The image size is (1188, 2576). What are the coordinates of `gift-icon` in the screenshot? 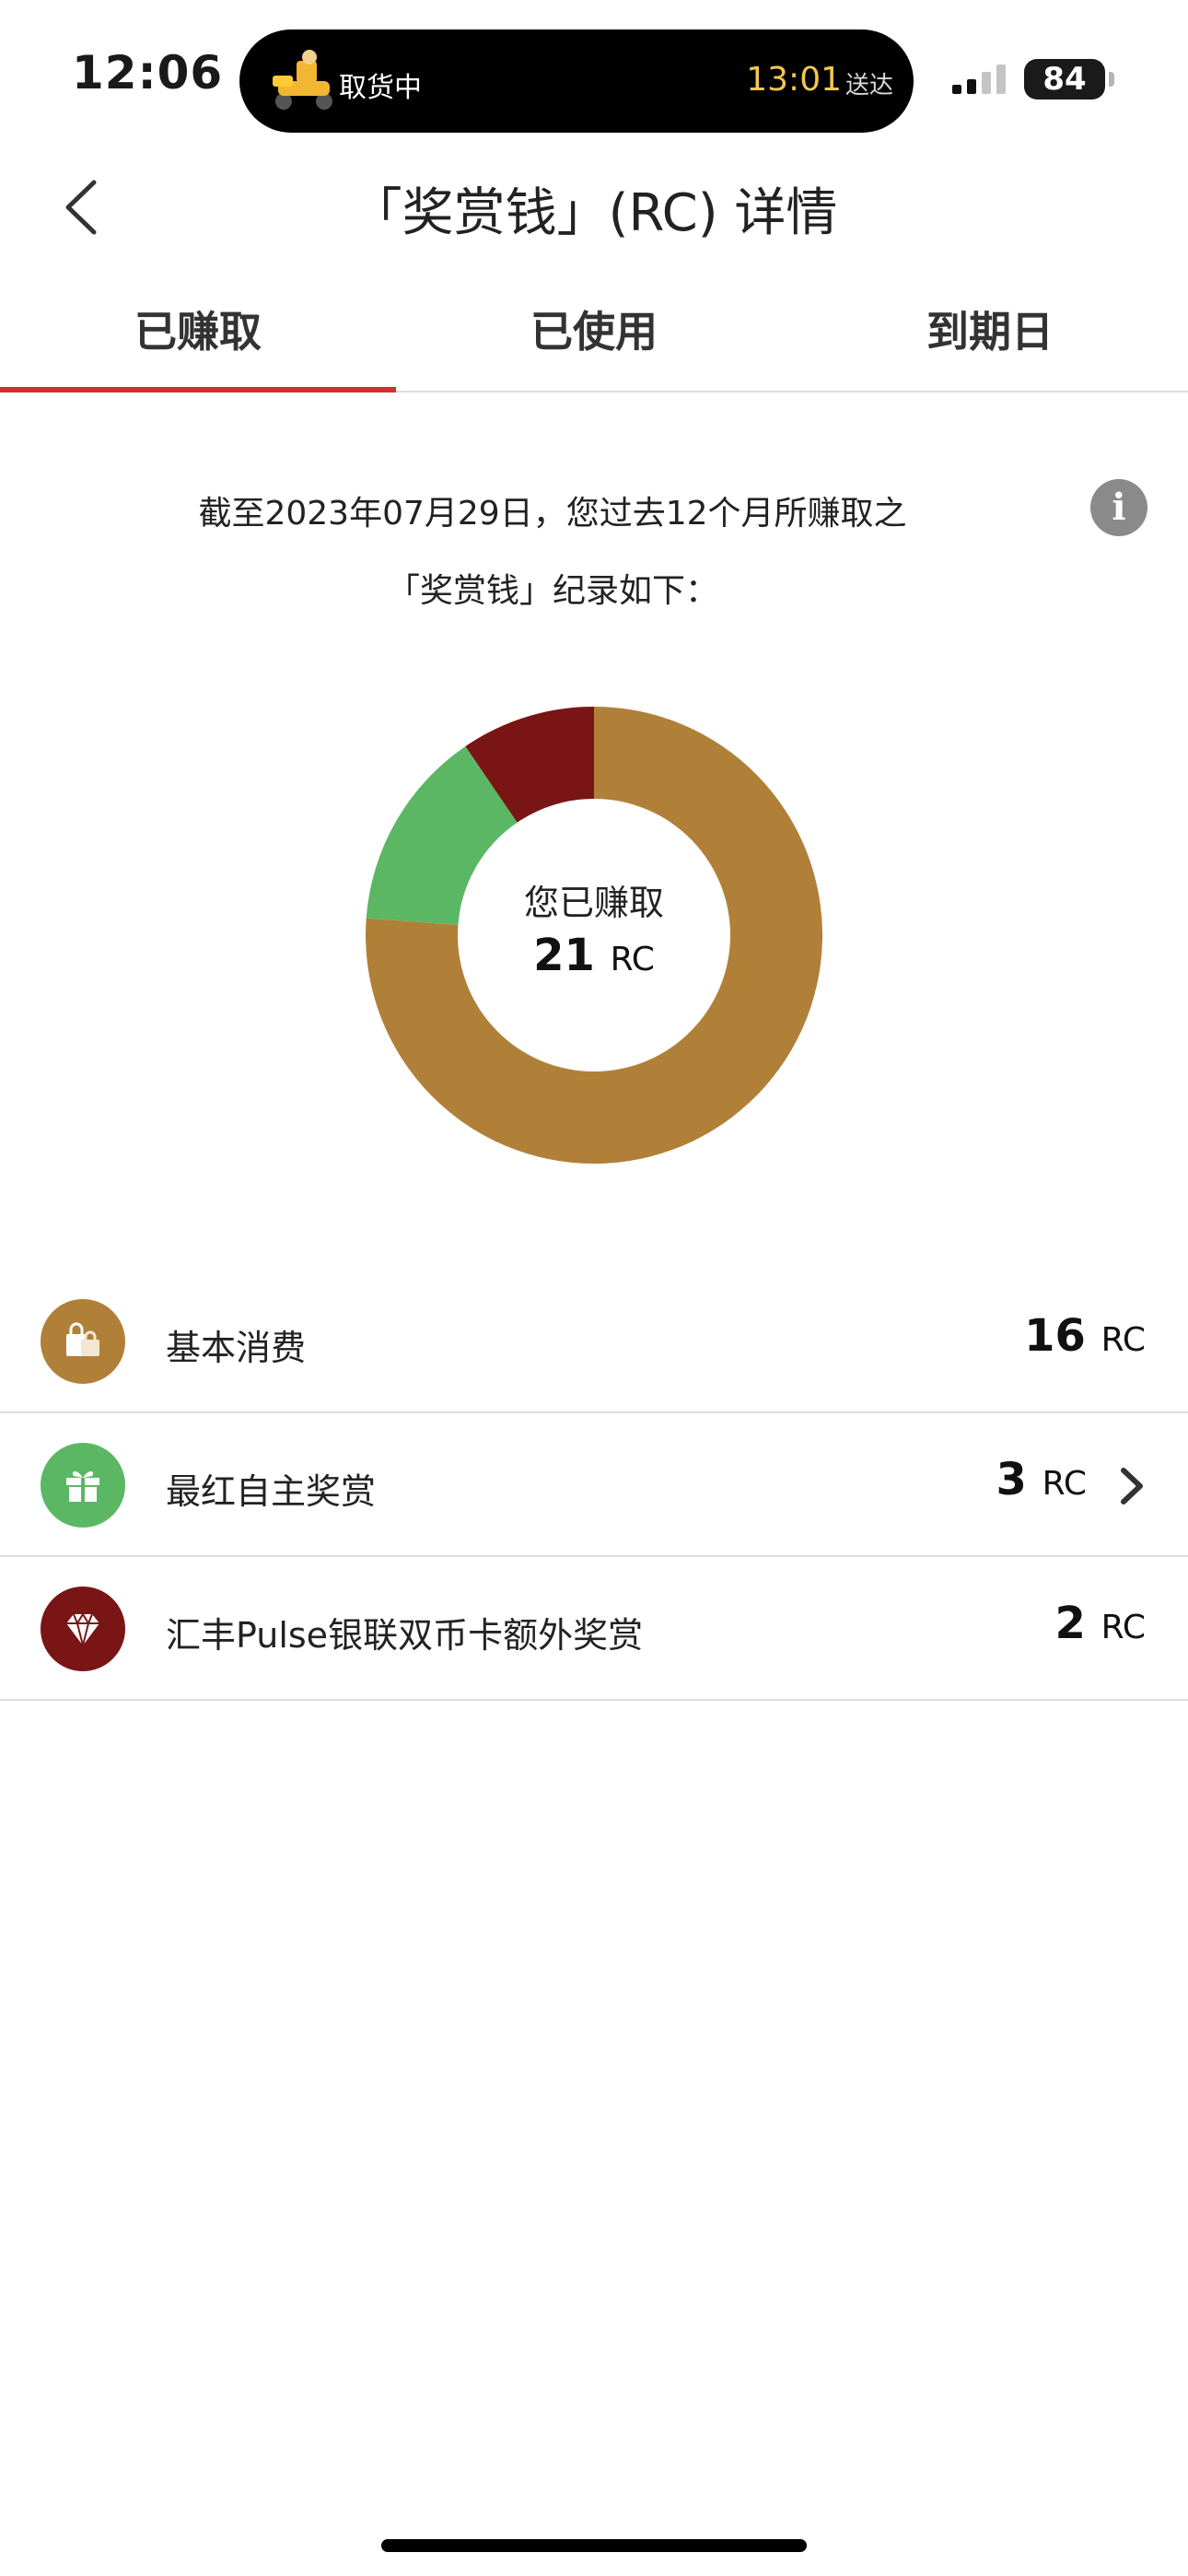 It's located at (83, 1485).